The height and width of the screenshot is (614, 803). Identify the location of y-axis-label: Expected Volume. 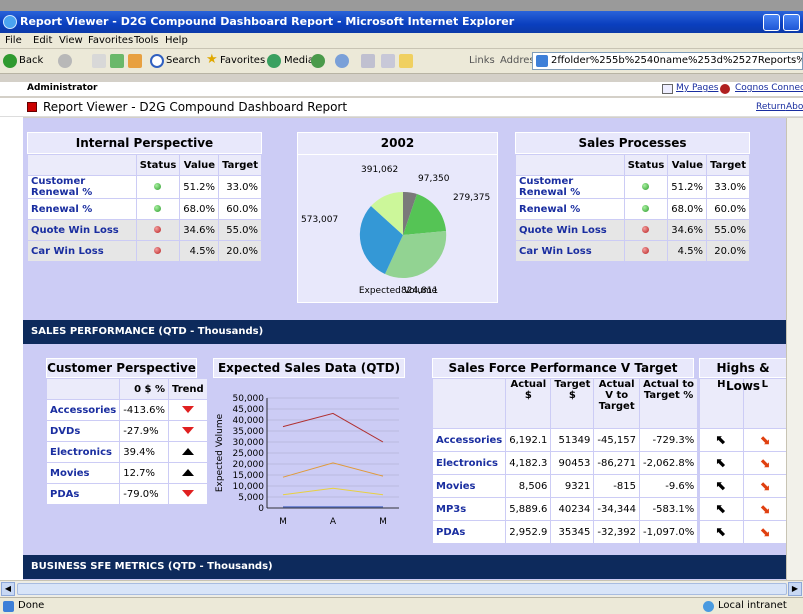
(220, 452).